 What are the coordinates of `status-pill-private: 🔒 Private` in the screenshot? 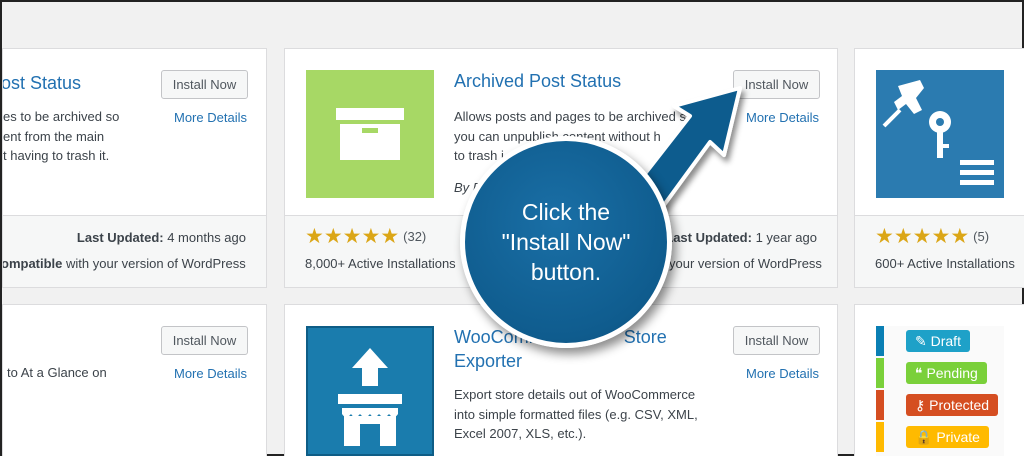 It's located at (947, 437).